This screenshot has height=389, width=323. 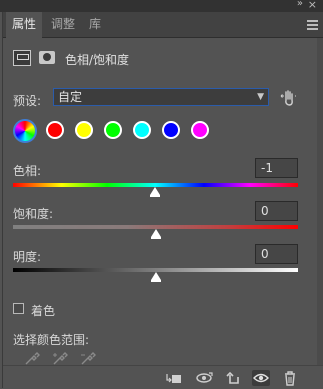 I want to click on lightness-slider-thumb, so click(x=155, y=277).